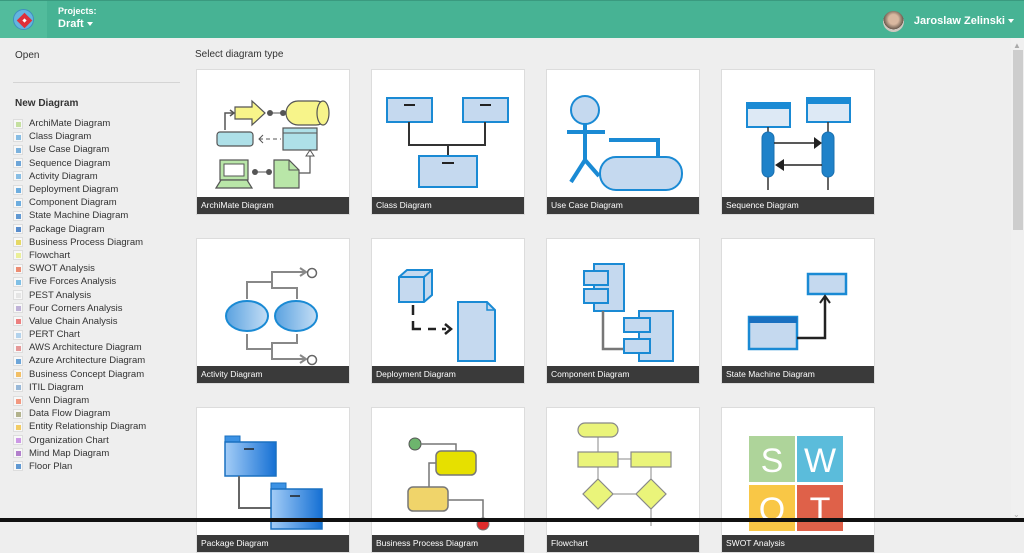 This screenshot has width=1024, height=553. I want to click on sidebar-item-label: Business Process Diagram, so click(86, 242).